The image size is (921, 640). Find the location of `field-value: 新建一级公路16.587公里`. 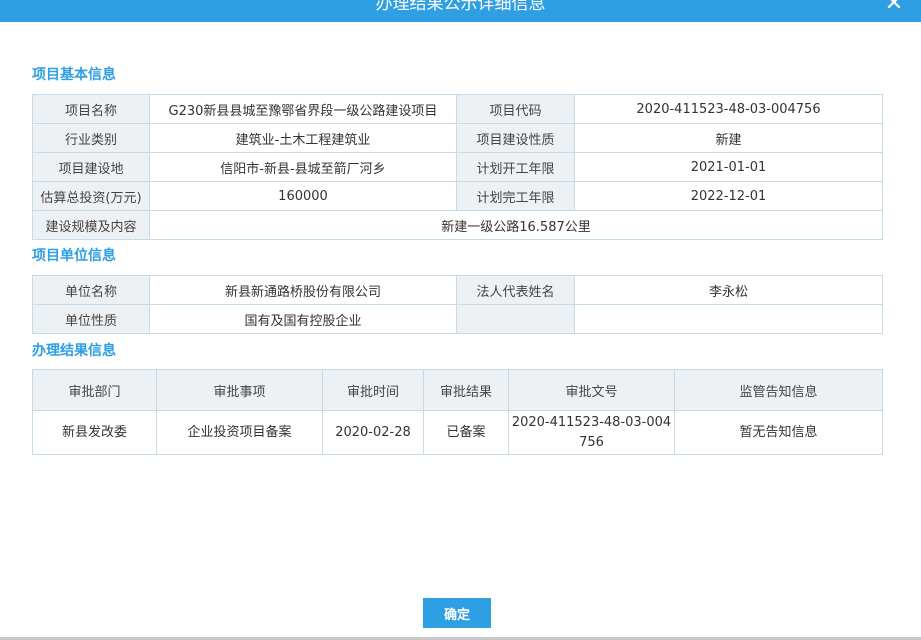

field-value: 新建一级公路16.587公里 is located at coordinates (516, 225).